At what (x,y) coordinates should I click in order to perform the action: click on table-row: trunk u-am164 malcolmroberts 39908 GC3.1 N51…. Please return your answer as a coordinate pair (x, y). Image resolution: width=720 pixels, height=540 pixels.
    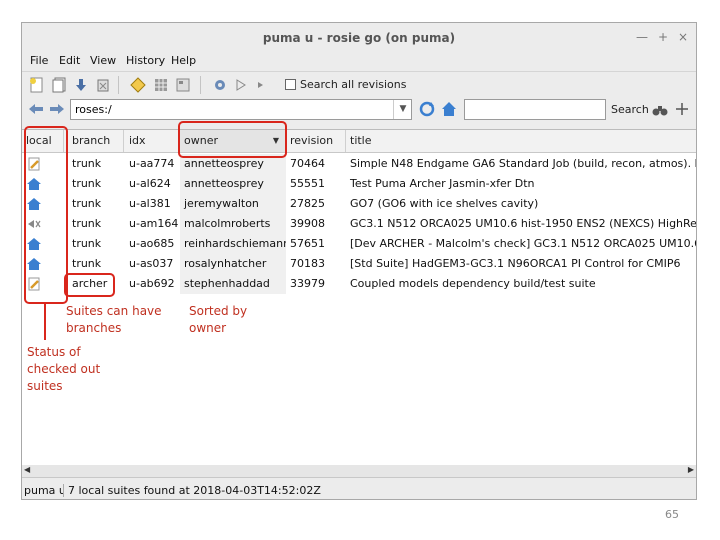
    Looking at the image, I should click on (359, 224).